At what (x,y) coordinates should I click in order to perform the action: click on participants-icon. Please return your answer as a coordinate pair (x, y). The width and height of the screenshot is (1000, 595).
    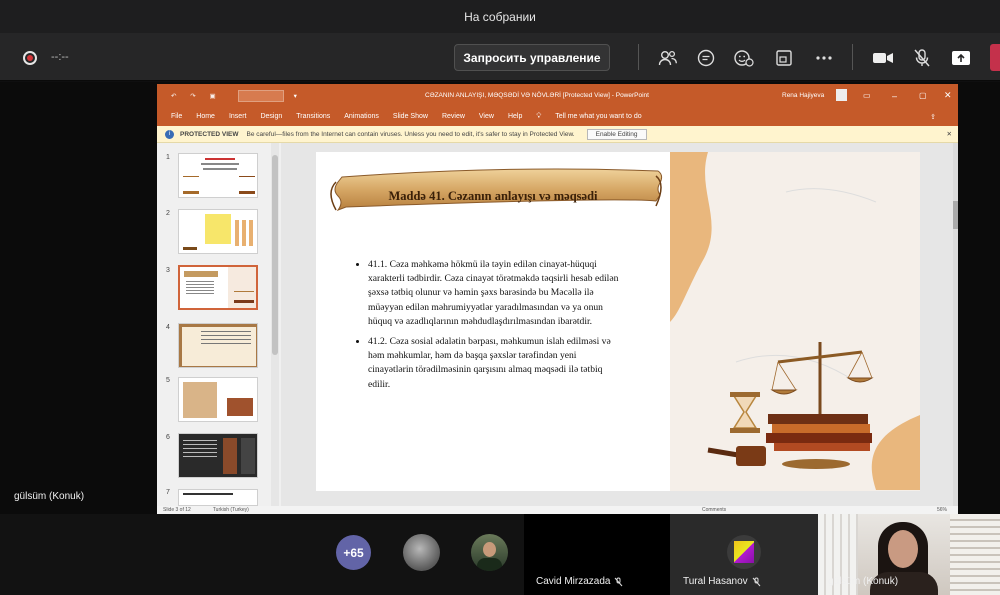
    Looking at the image, I should click on (668, 58).